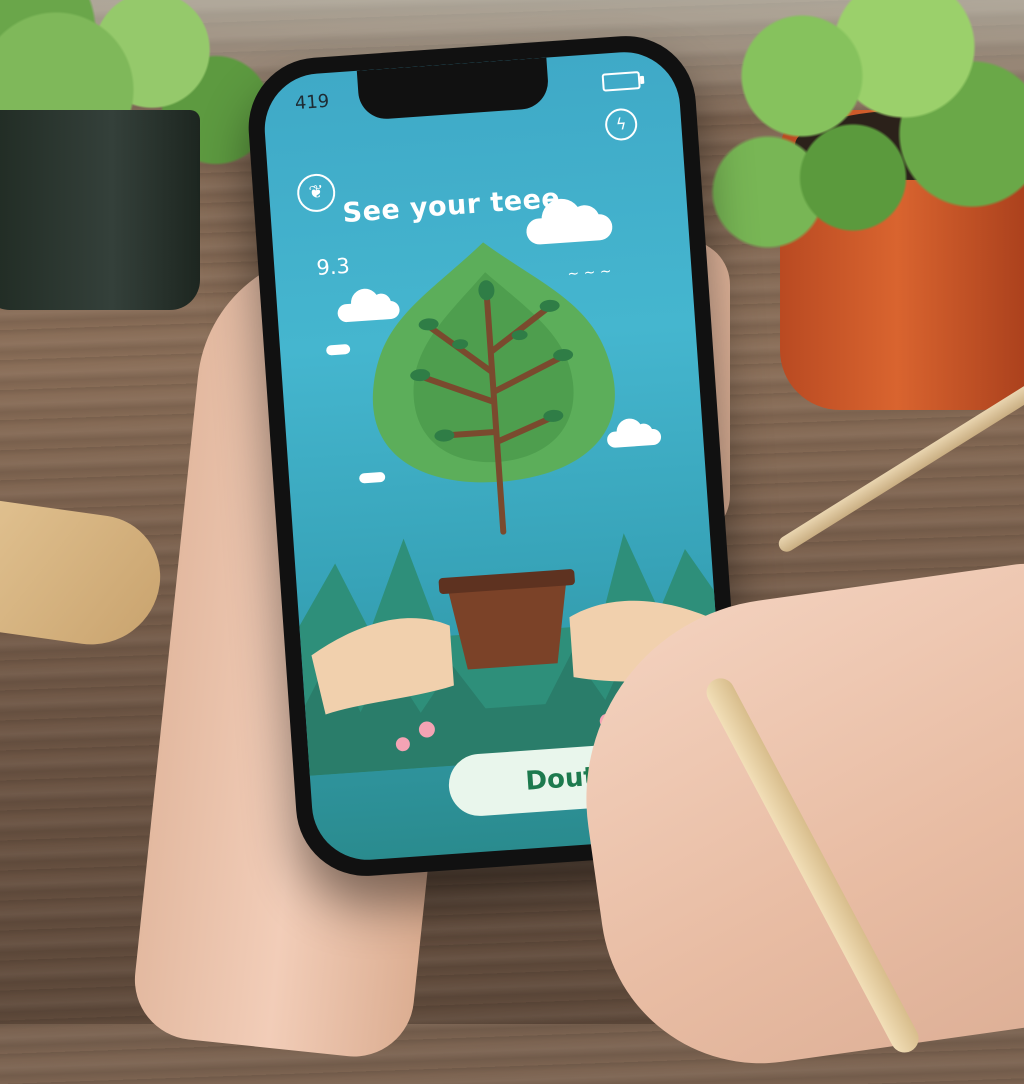  Describe the element at coordinates (621, 124) in the screenshot. I see `bolt-icon: ϟ` at that location.